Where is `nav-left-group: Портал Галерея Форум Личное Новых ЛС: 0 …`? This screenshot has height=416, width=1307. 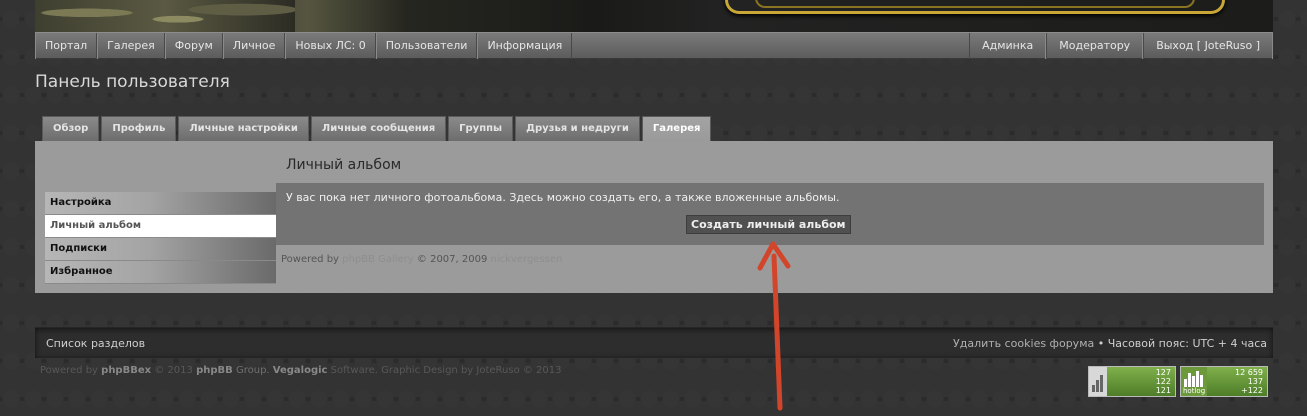 nav-left-group: Портал Галерея Форум Личное Новых ЛС: 0 … is located at coordinates (304, 46).